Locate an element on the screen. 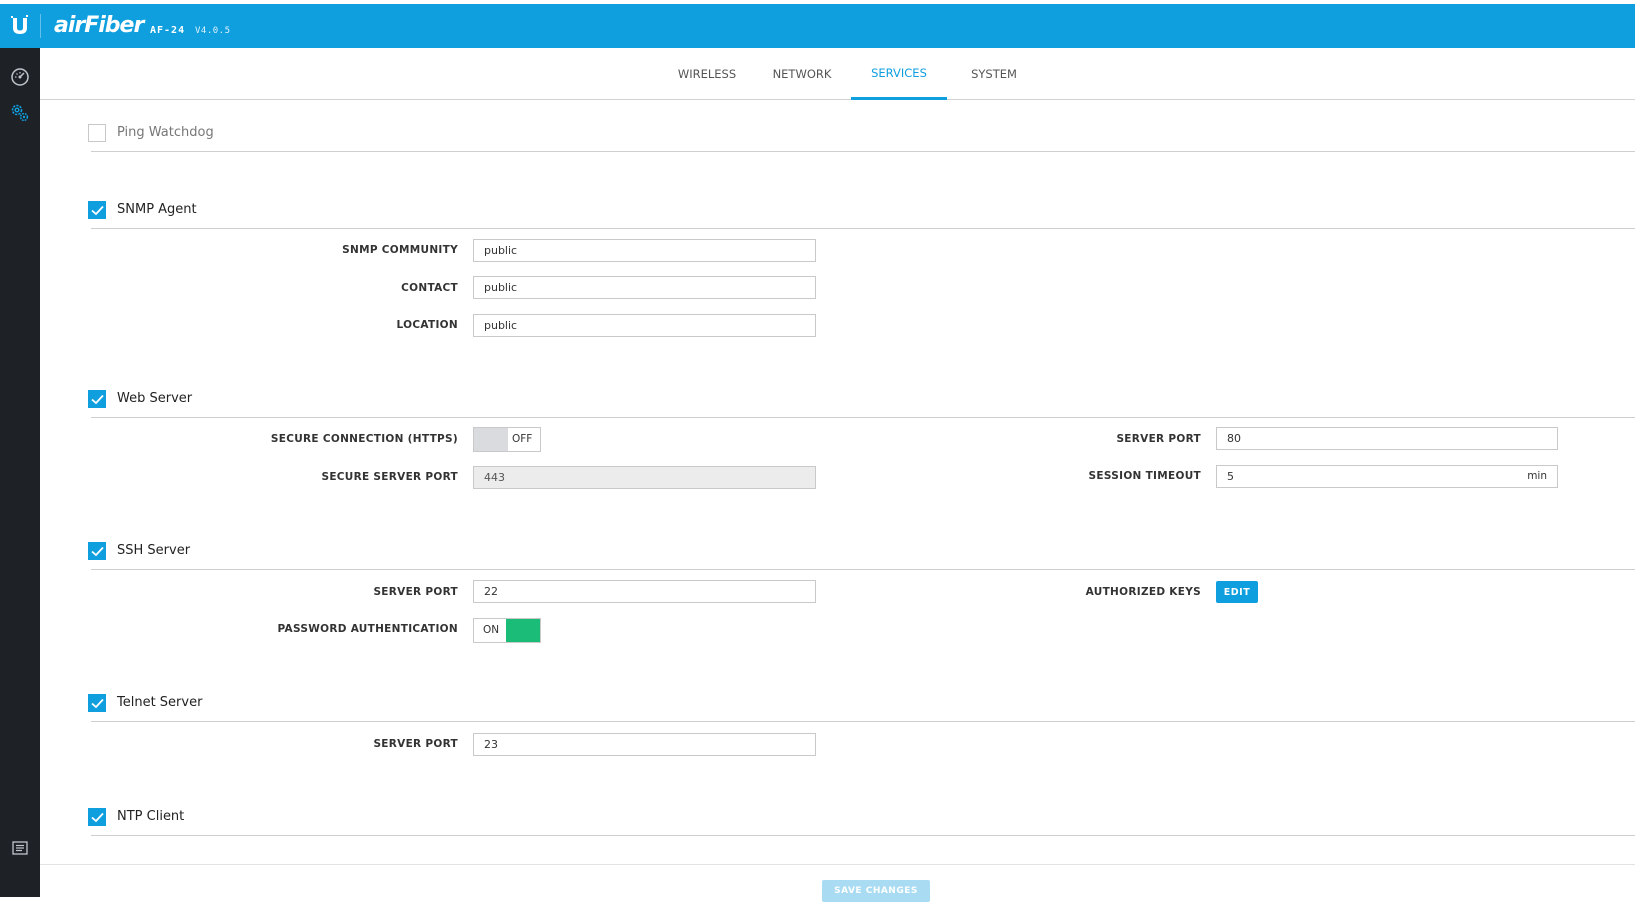 Image resolution: width=1635 pixels, height=902 pixels. tab-network: NETWORK is located at coordinates (802, 74).